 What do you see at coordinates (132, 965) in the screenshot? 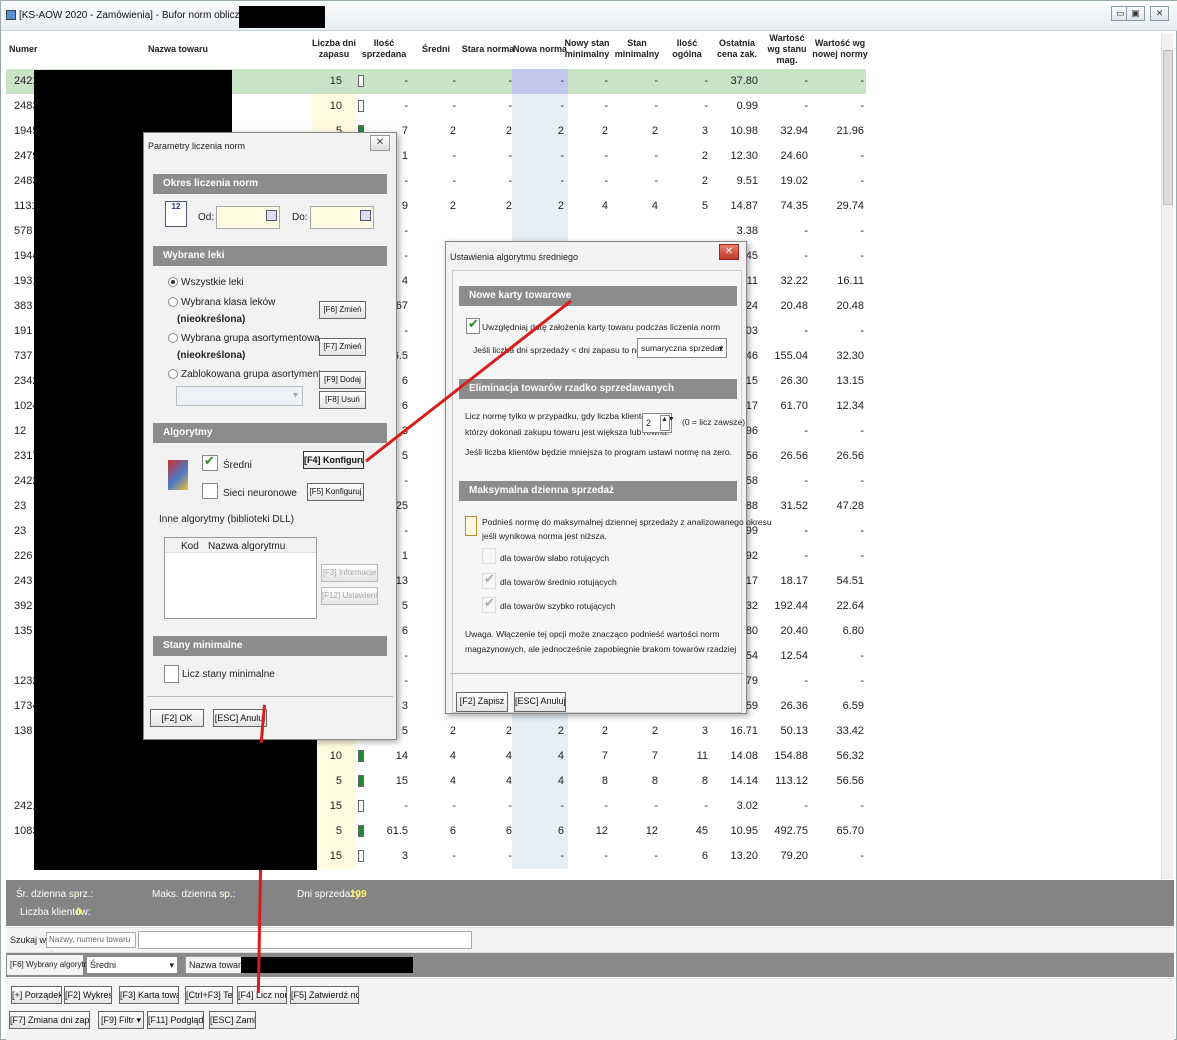
I see `algorithm-select: Średni ▾` at bounding box center [132, 965].